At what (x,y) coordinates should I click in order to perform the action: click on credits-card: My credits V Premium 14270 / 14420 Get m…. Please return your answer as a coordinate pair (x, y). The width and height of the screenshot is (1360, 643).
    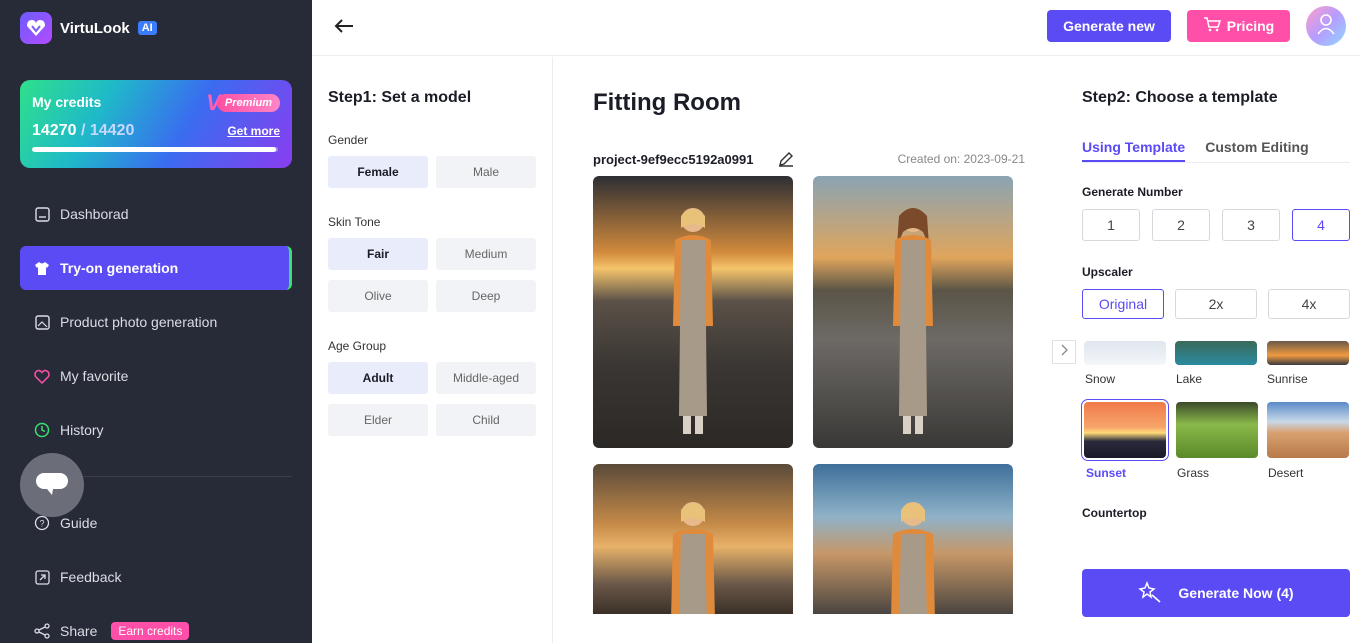
    Looking at the image, I should click on (156, 124).